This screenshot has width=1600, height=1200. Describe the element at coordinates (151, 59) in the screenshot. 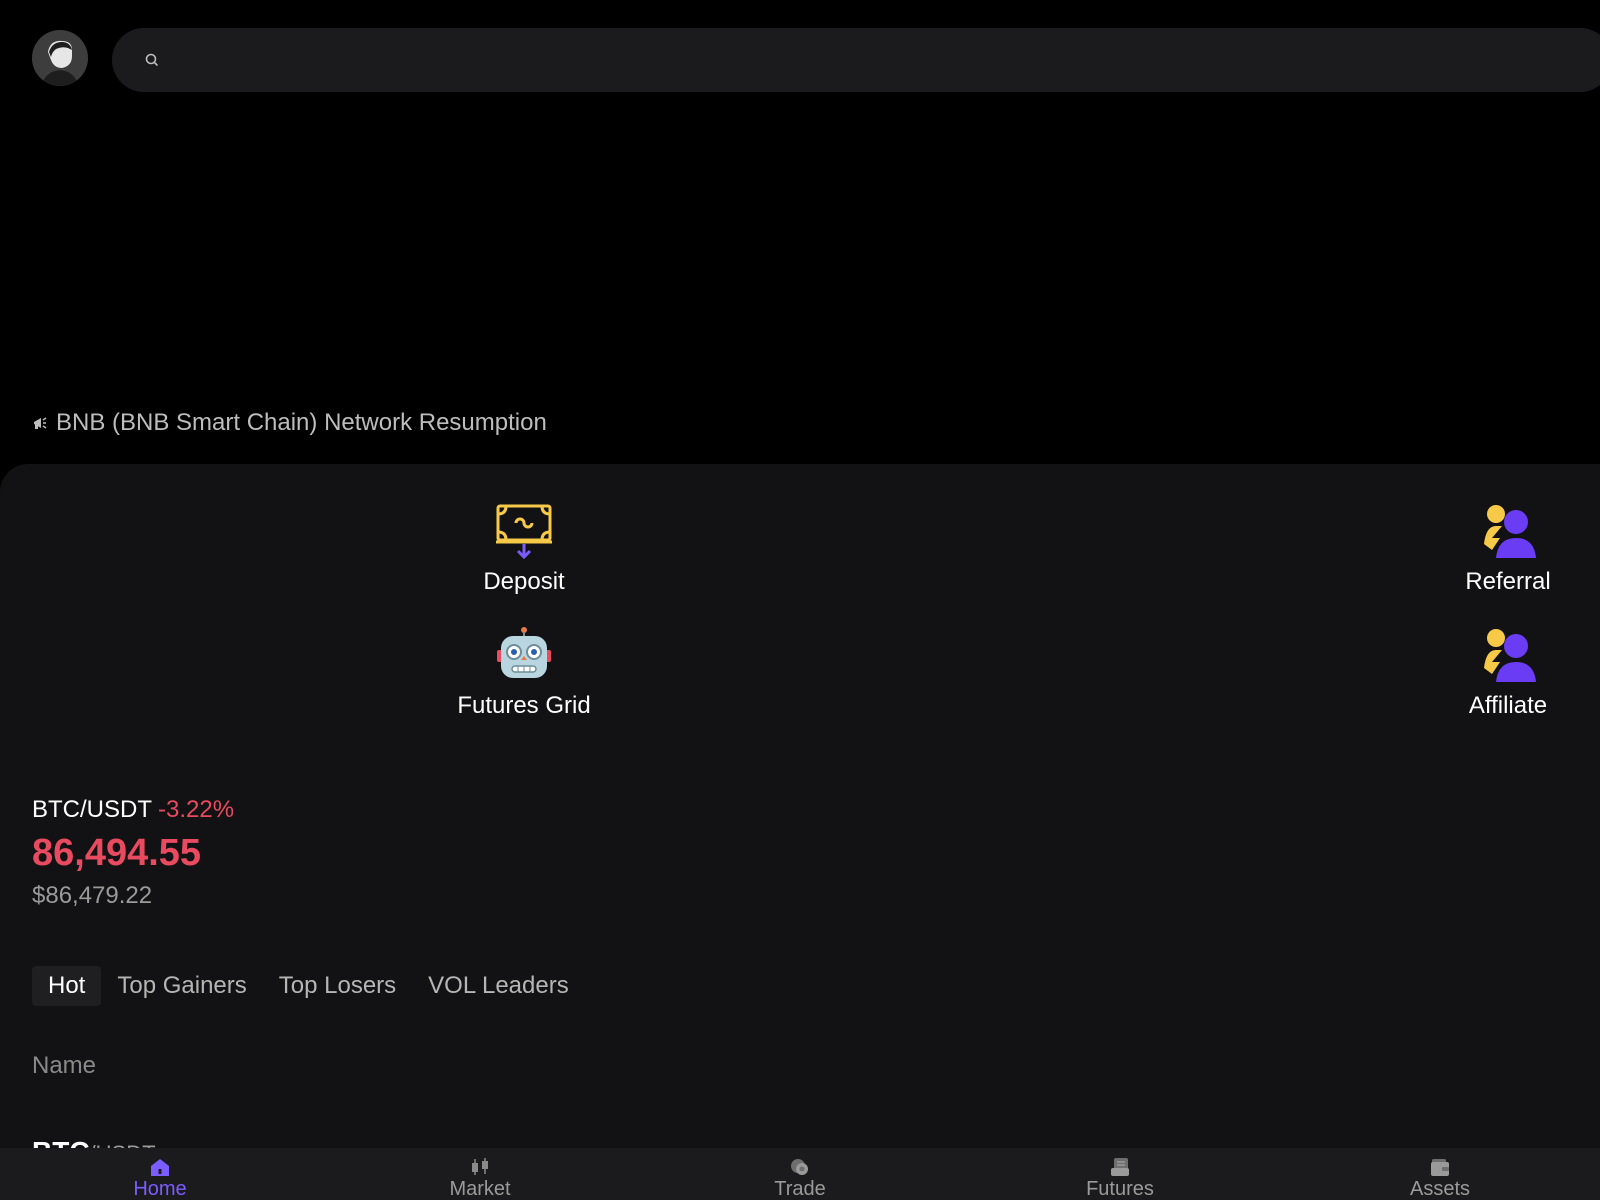

I see `search-icon` at that location.